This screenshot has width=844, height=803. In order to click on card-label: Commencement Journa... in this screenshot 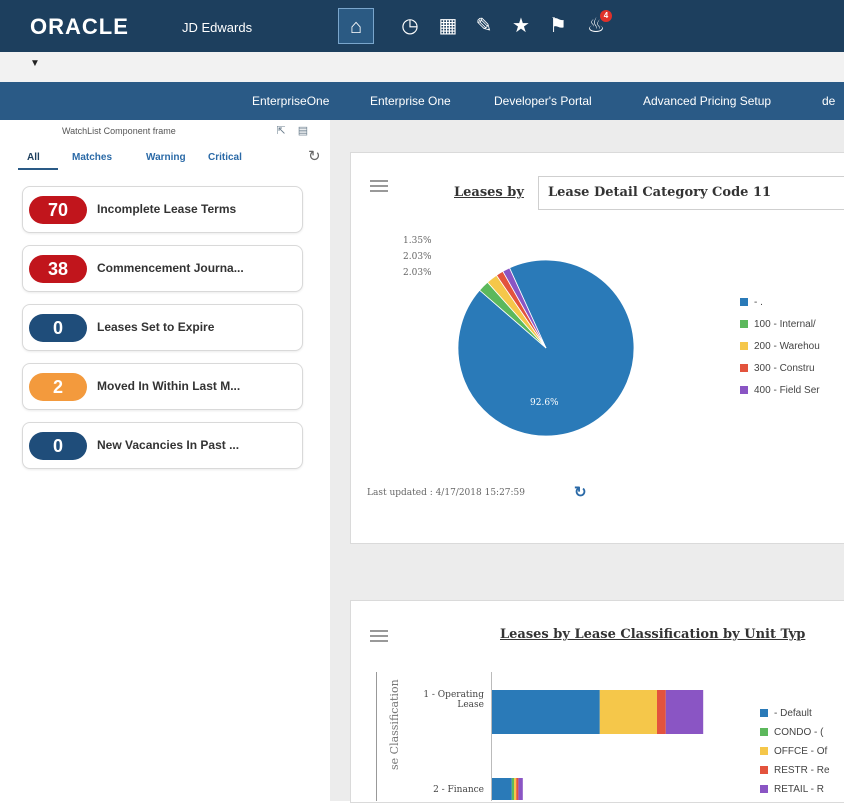, I will do `click(170, 268)`.